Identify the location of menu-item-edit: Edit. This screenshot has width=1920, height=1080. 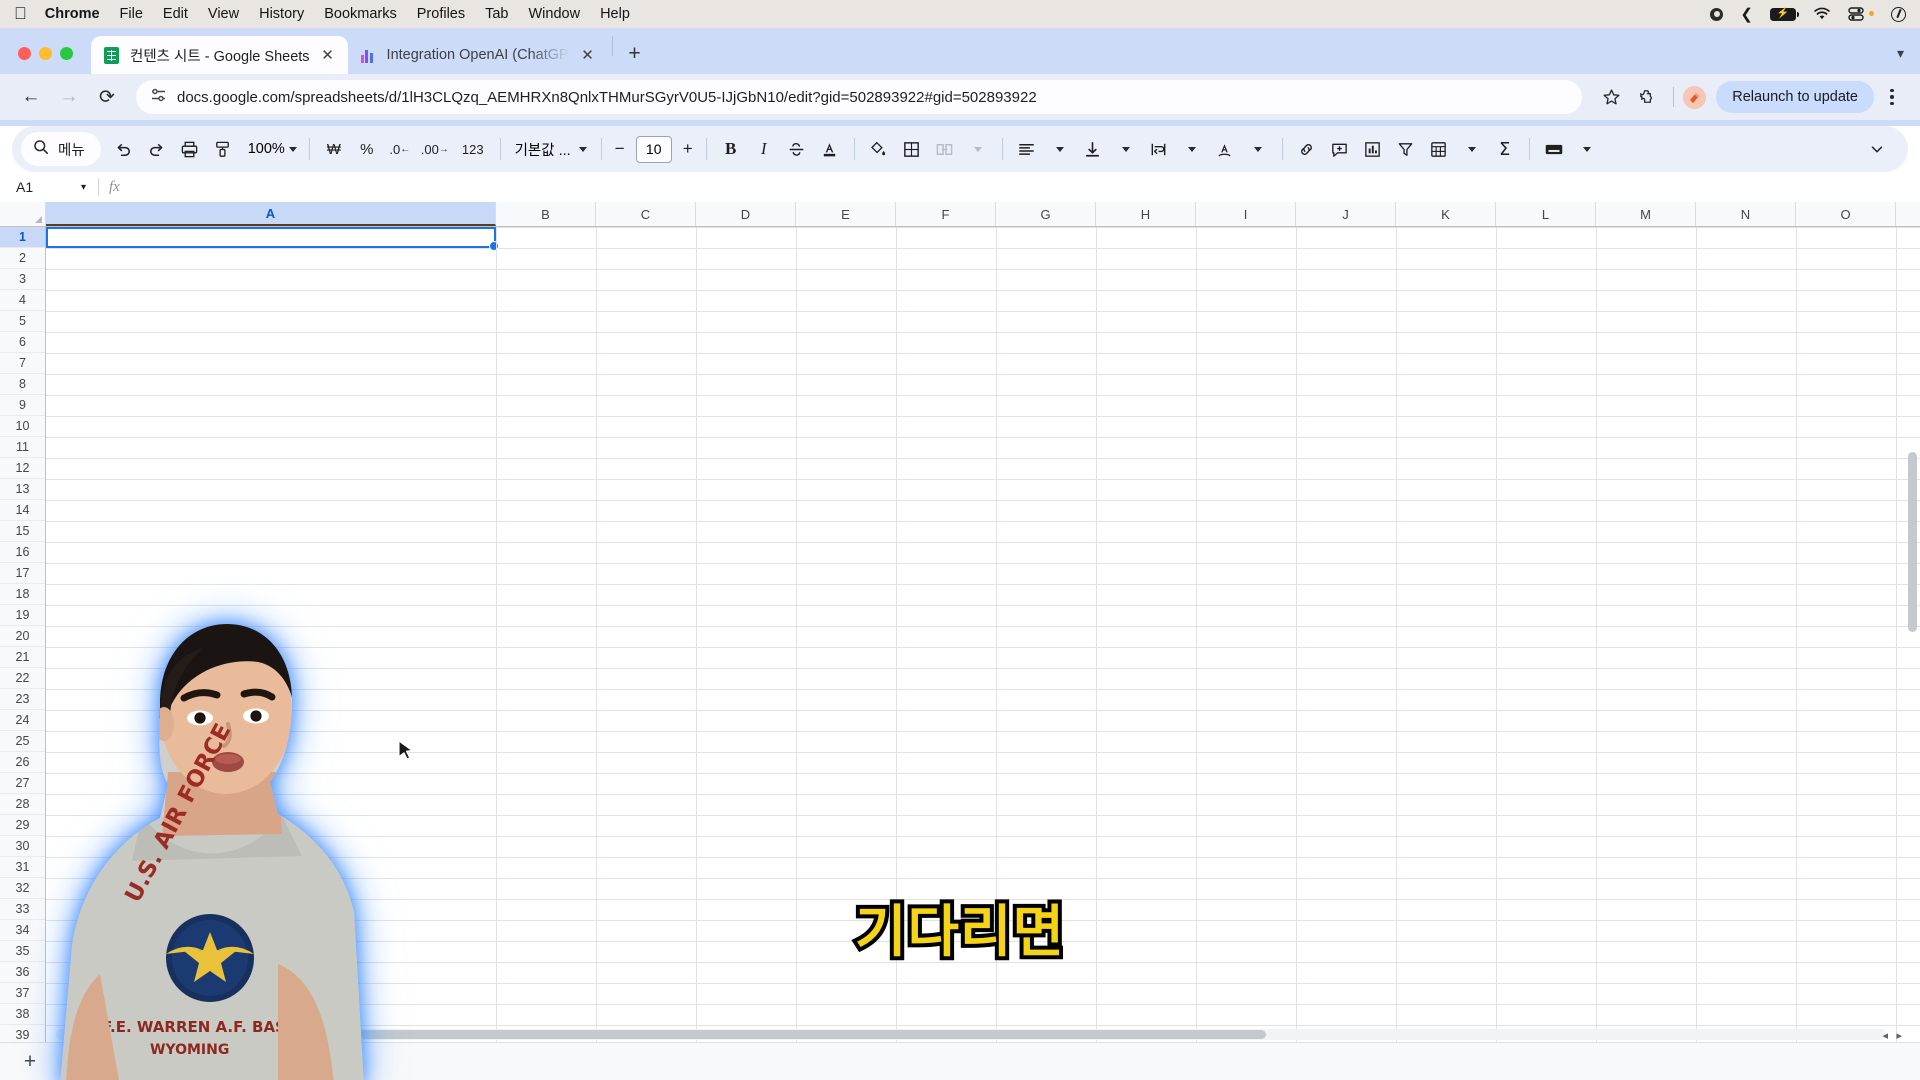
(175, 14).